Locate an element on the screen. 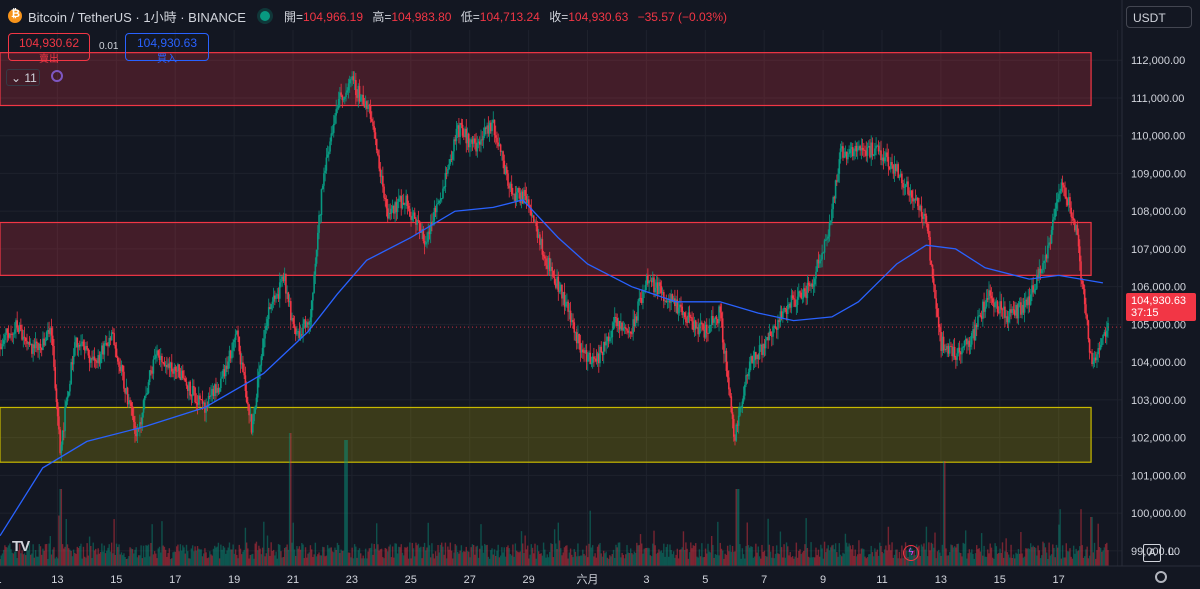 The image size is (1200, 589). currency-selector: USDT is located at coordinates (1159, 17).